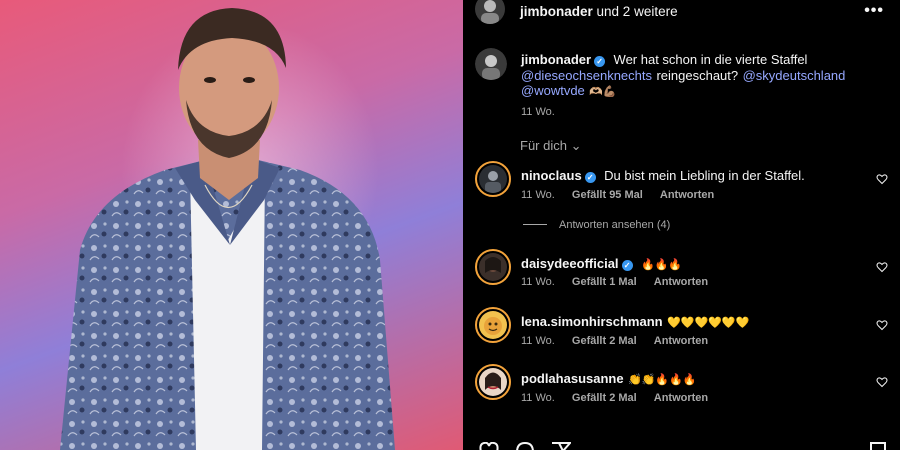 The image size is (900, 450). Describe the element at coordinates (556, 11) in the screenshot. I see `header-username: jimbonader` at that location.